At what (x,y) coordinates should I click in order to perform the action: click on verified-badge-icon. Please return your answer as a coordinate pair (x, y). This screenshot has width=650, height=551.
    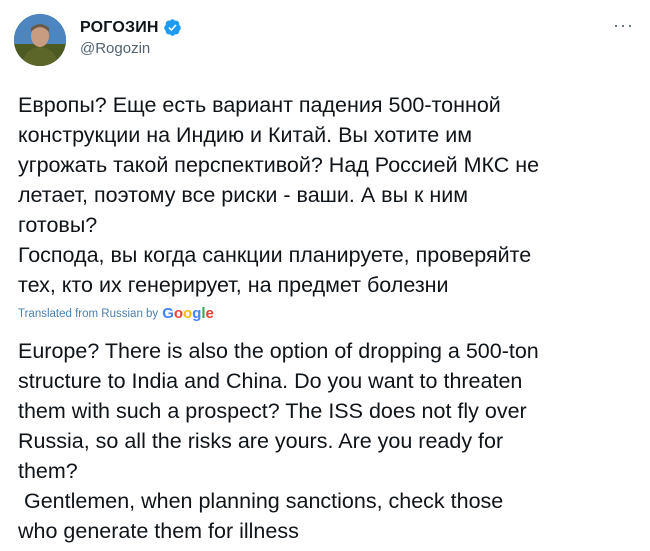
    Looking at the image, I should click on (172, 27).